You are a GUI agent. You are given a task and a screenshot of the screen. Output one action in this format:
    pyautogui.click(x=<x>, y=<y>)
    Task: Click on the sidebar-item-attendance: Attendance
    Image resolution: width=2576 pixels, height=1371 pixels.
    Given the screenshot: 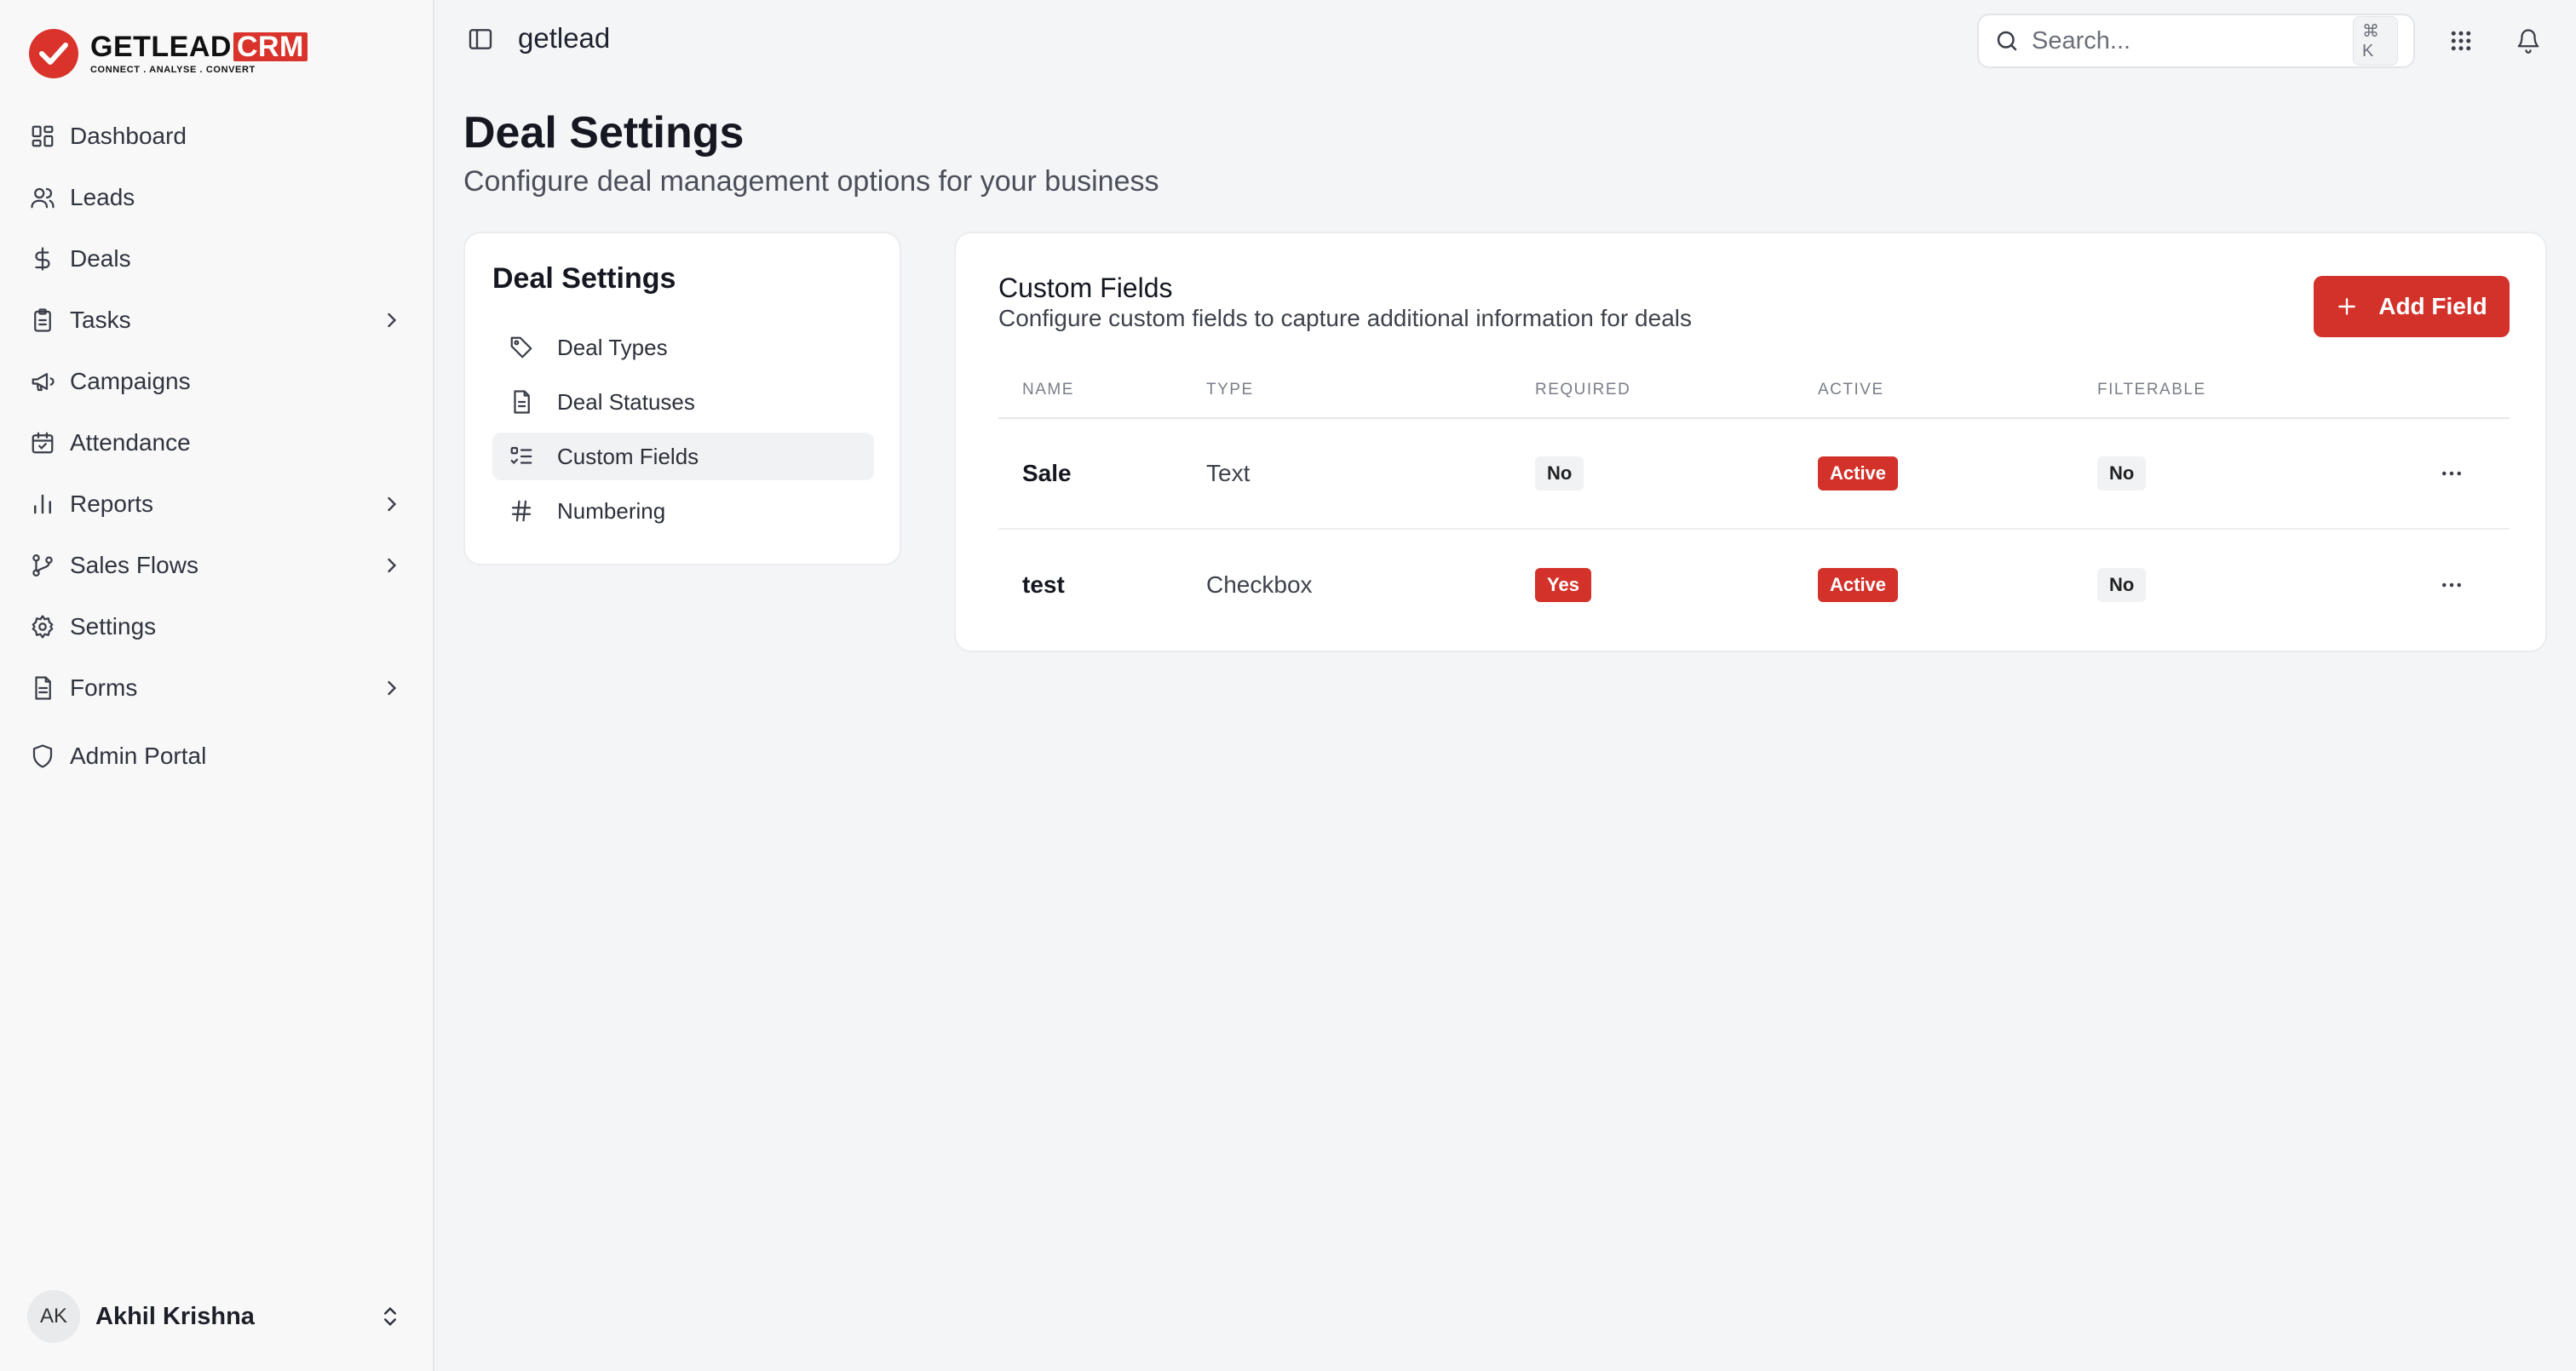 What is the action you would take?
    pyautogui.click(x=217, y=442)
    